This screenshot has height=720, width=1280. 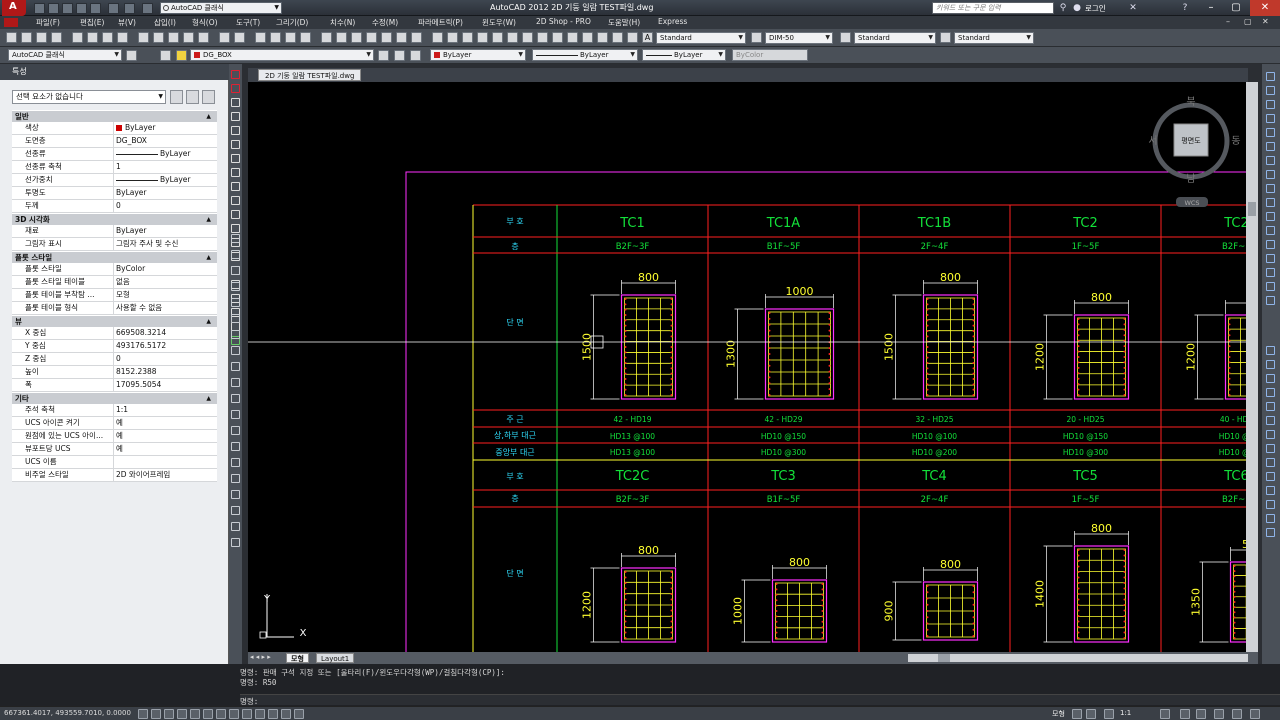 I want to click on property-section-header: 3D 시각화 ▲, so click(x=114, y=219).